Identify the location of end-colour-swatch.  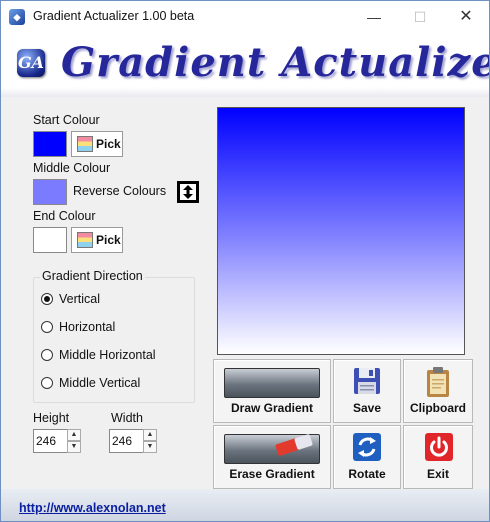
(50, 240).